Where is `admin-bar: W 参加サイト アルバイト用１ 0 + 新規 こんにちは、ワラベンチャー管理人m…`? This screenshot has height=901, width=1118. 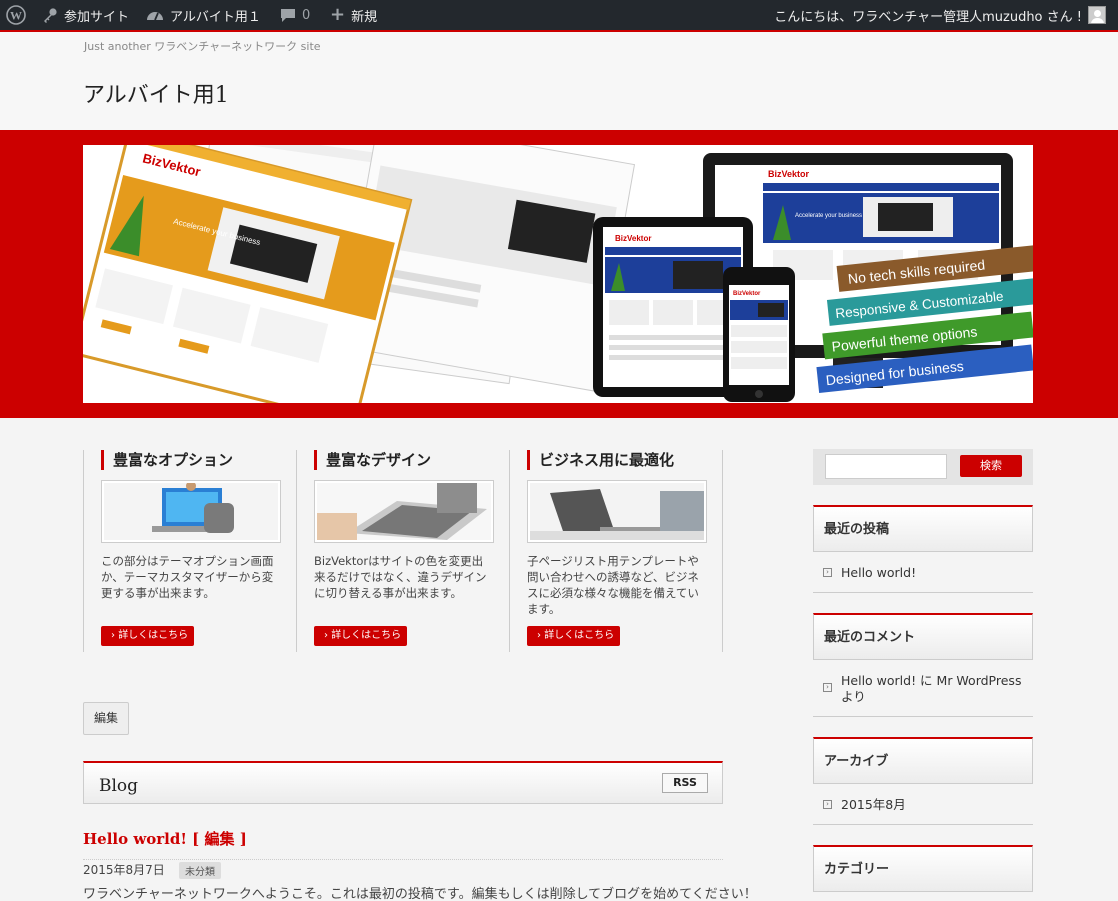 admin-bar: W 参加サイト アルバイト用１ 0 + 新規 こんにちは、ワラベンチャー管理人m… is located at coordinates (559, 16).